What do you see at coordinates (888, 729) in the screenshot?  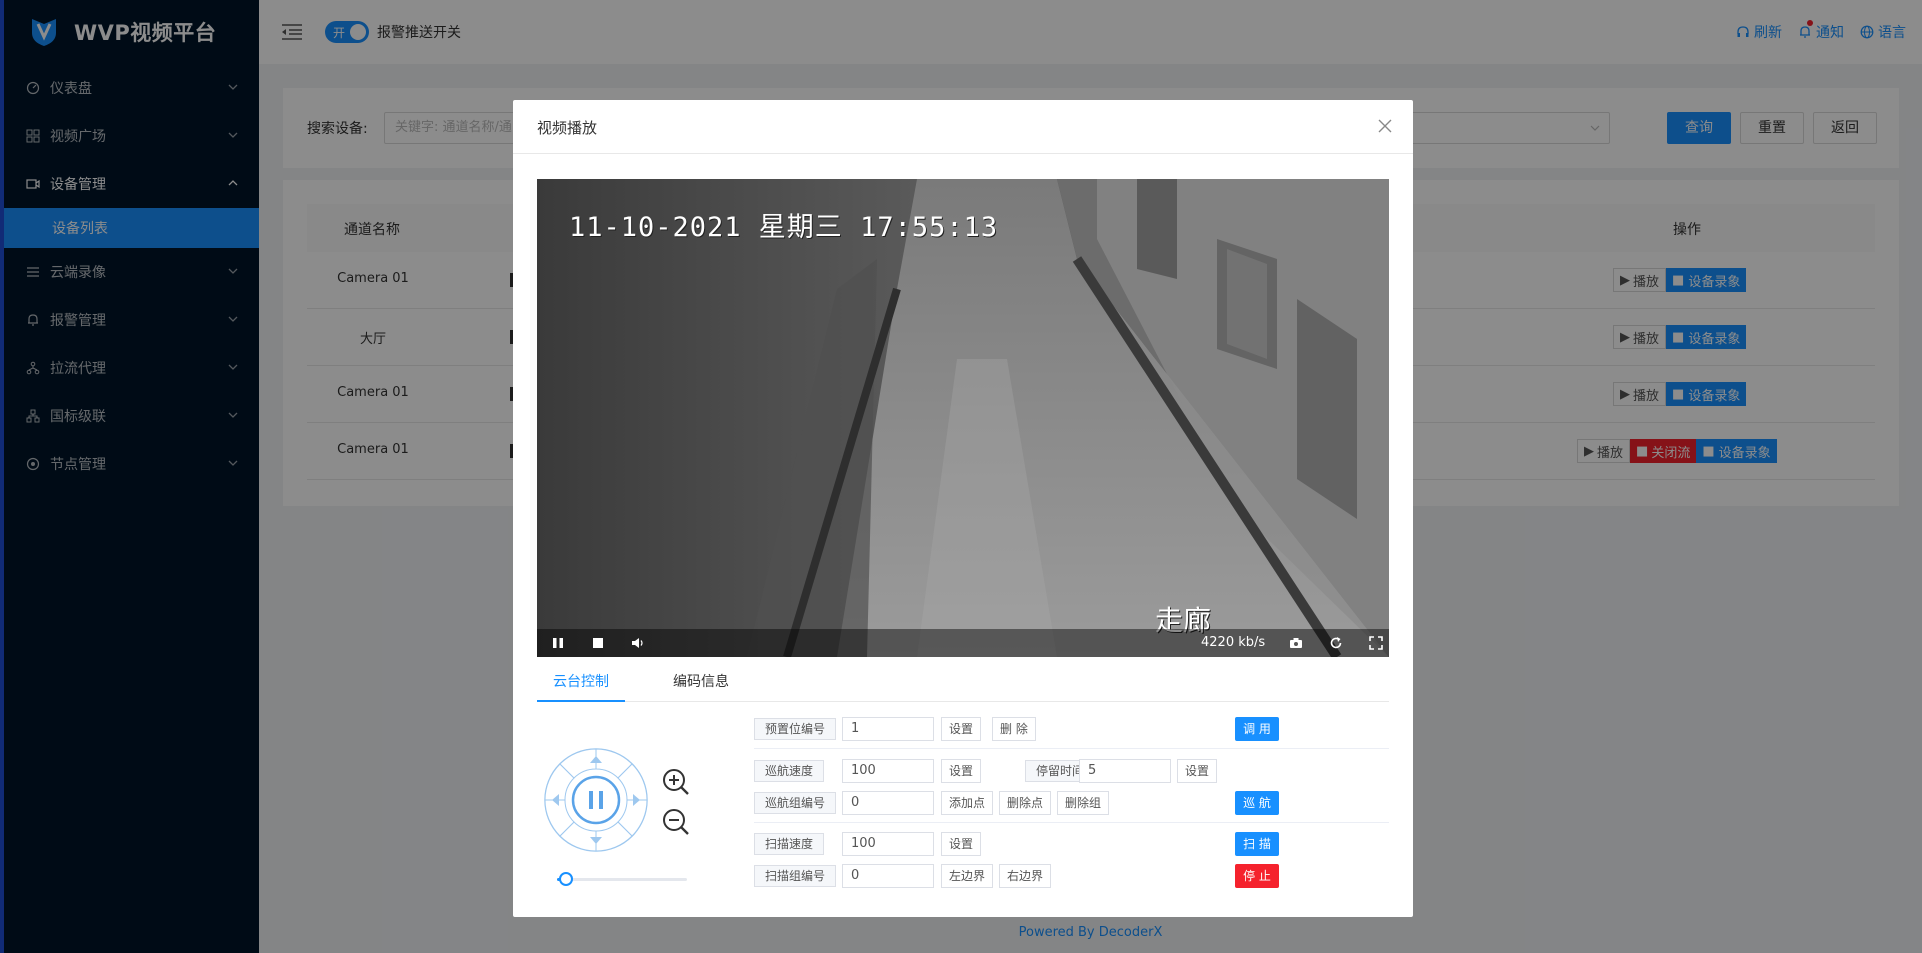 I see `preset-input: 1` at bounding box center [888, 729].